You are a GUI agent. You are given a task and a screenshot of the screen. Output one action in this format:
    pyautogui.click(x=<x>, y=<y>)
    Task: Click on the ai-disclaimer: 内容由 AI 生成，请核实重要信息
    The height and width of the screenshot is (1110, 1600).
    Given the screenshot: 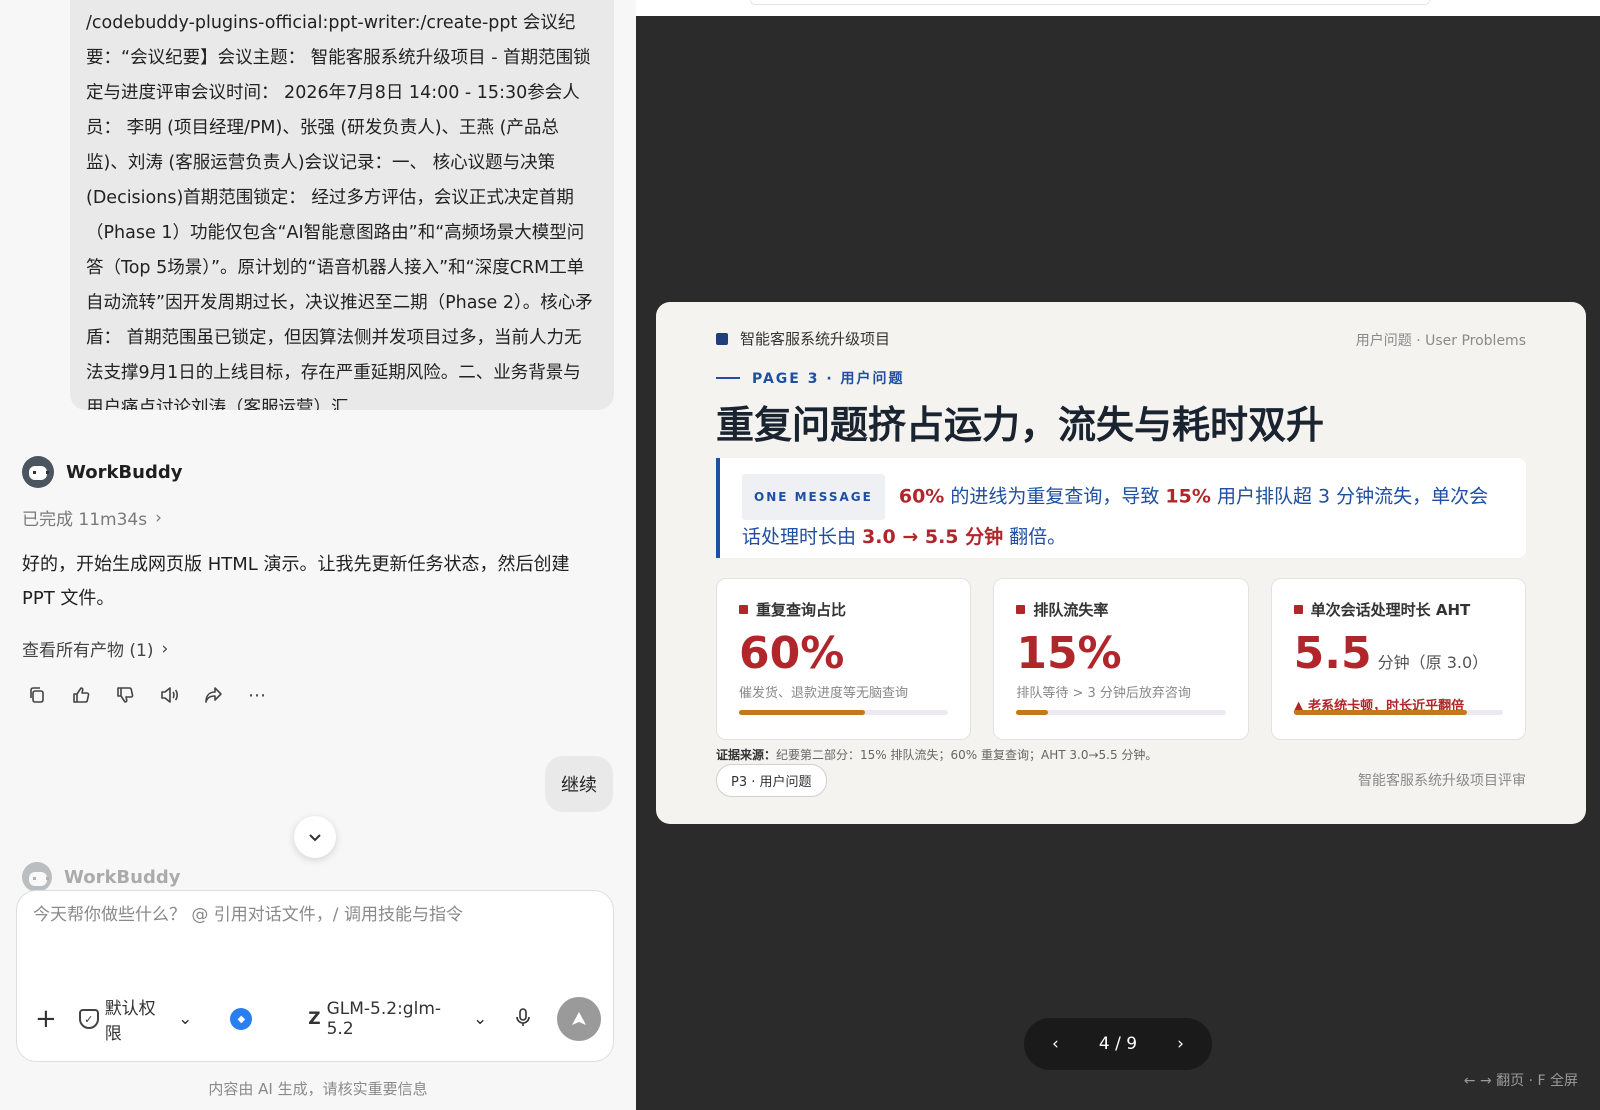 What is the action you would take?
    pyautogui.click(x=318, y=1089)
    